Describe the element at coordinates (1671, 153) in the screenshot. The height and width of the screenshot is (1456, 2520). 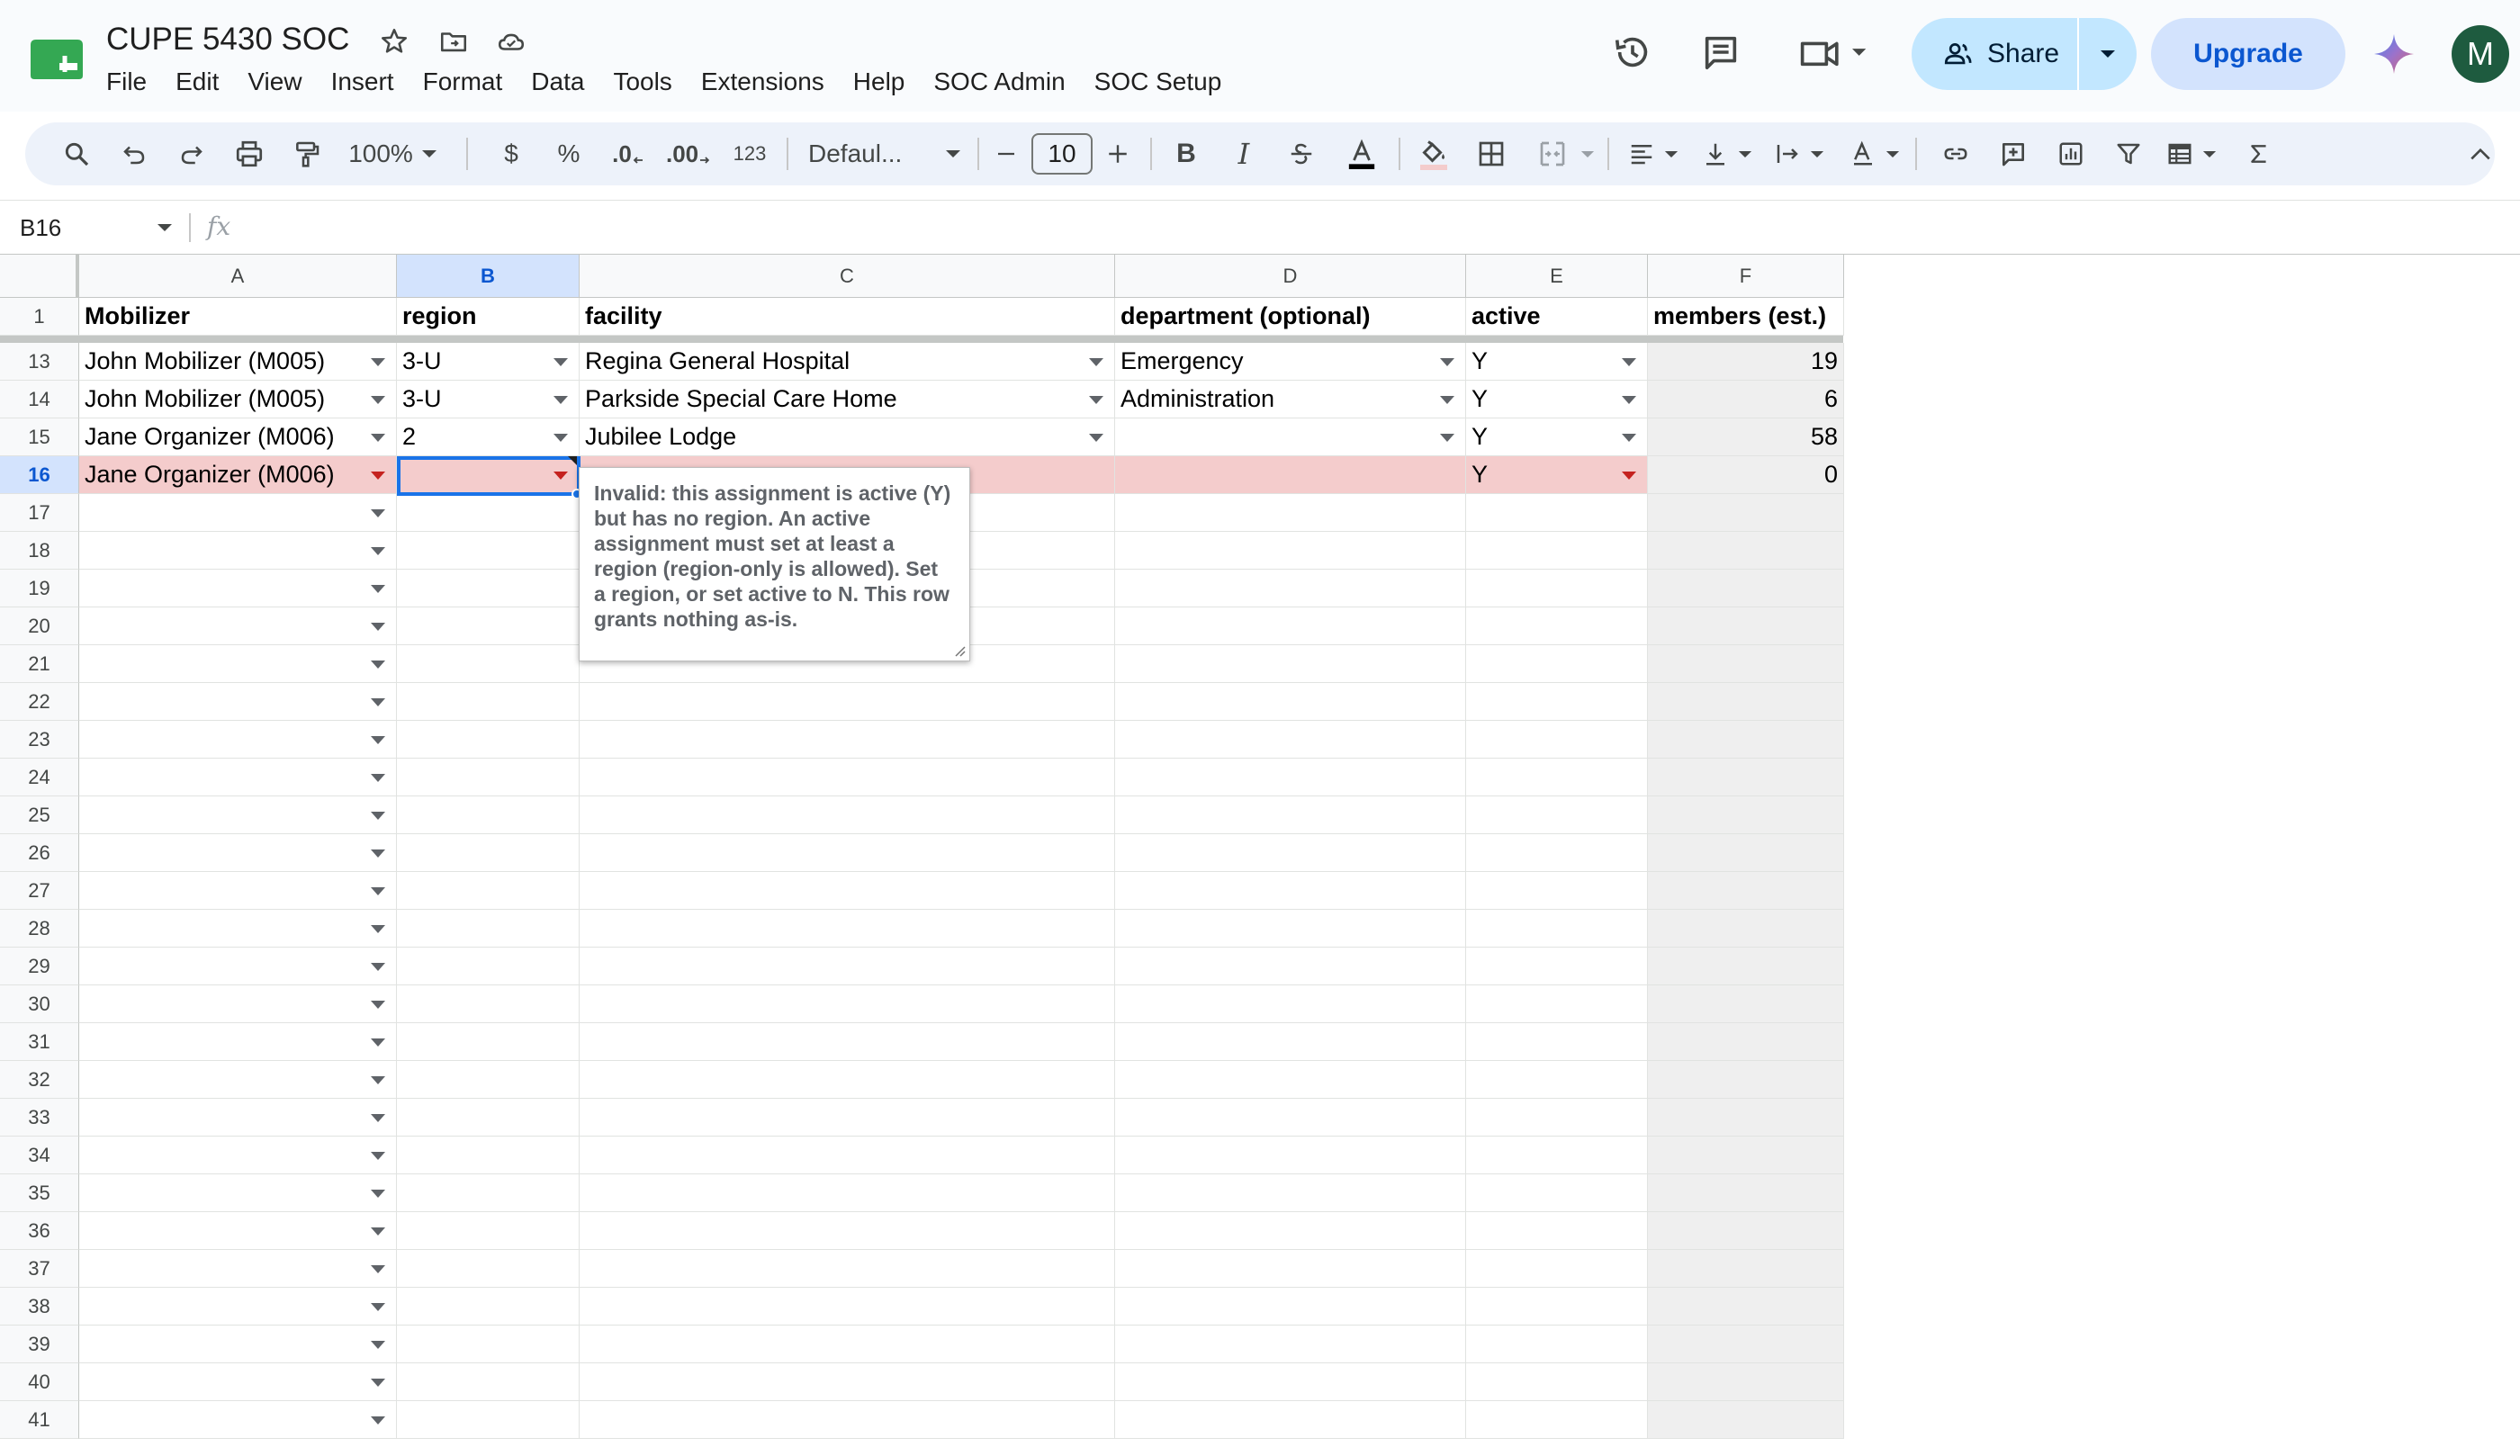
I see `halign-chevron-down-icon` at that location.